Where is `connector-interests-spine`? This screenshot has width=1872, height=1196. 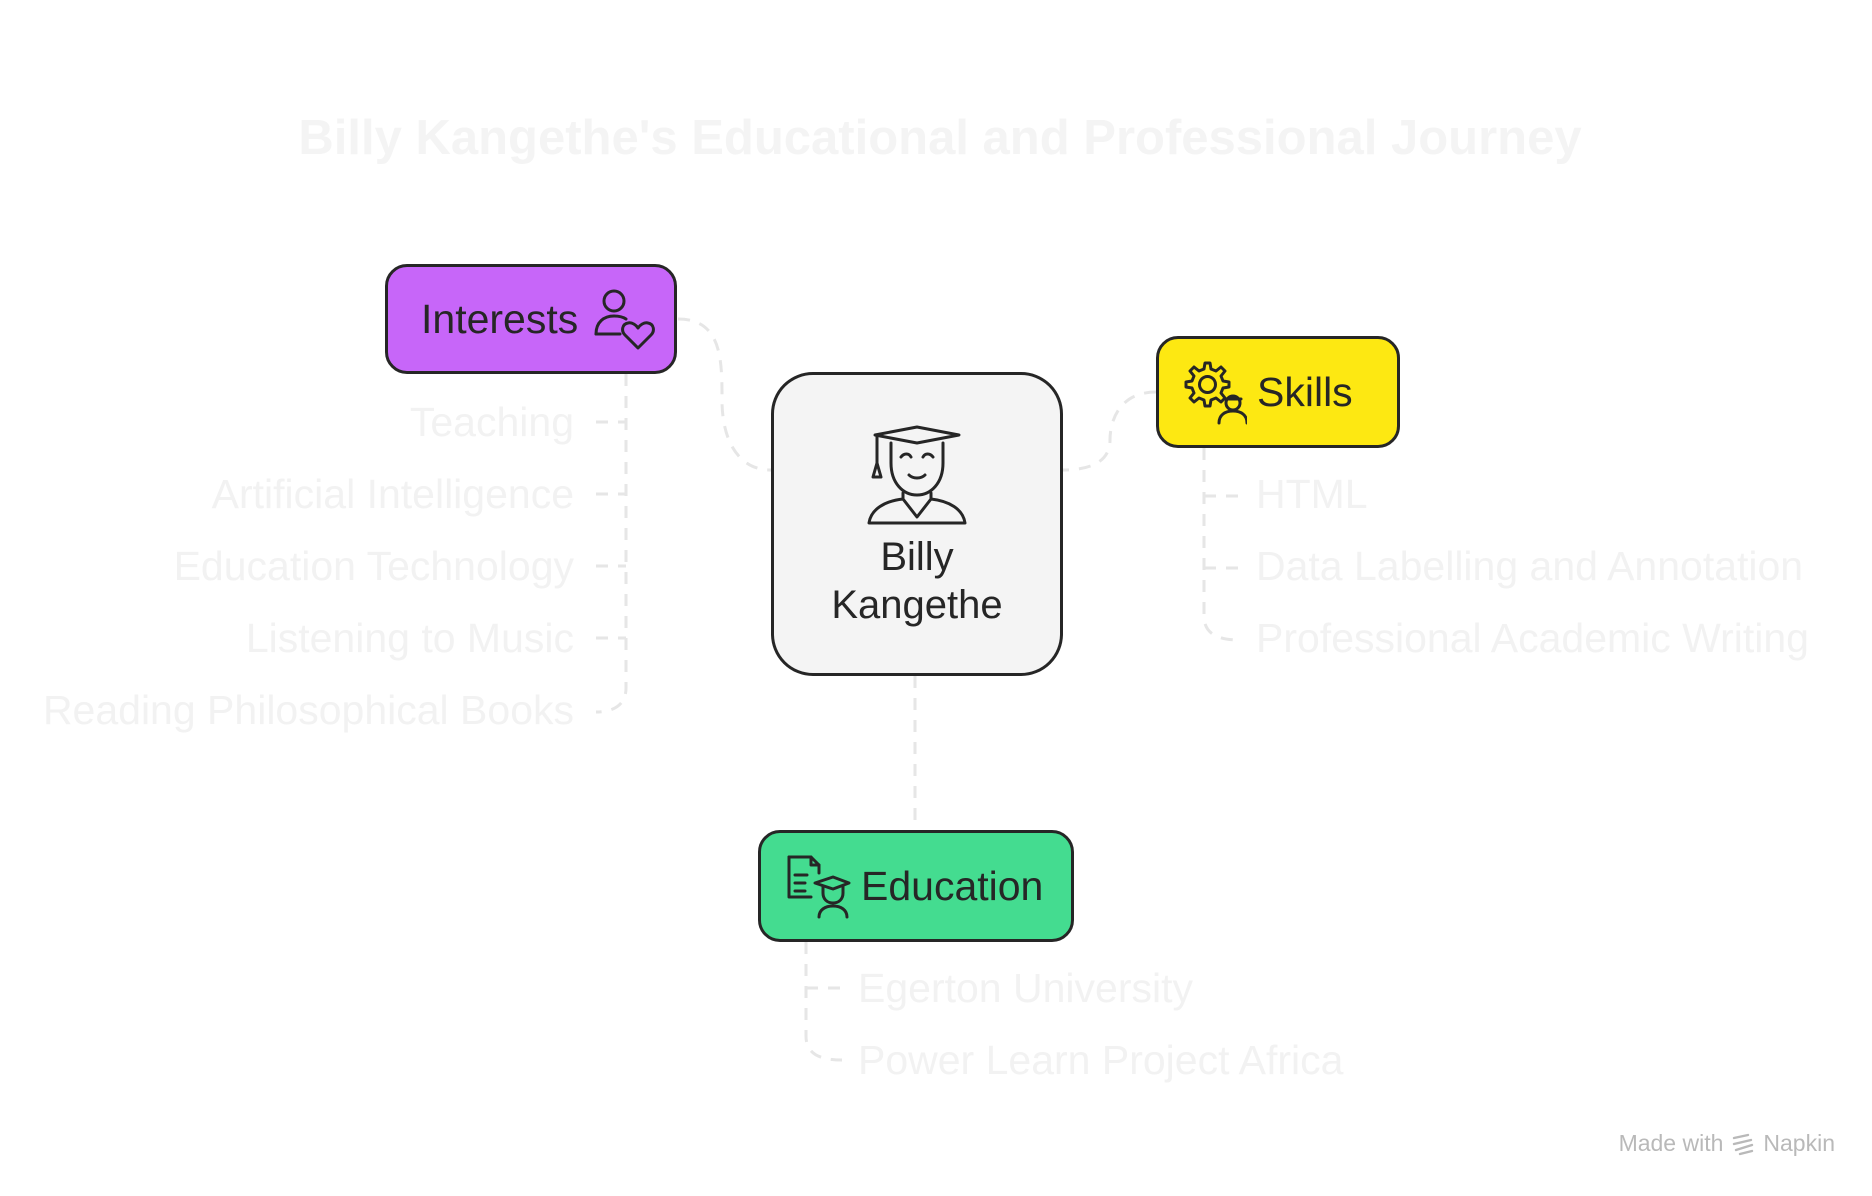 connector-interests-spine is located at coordinates (611, 544).